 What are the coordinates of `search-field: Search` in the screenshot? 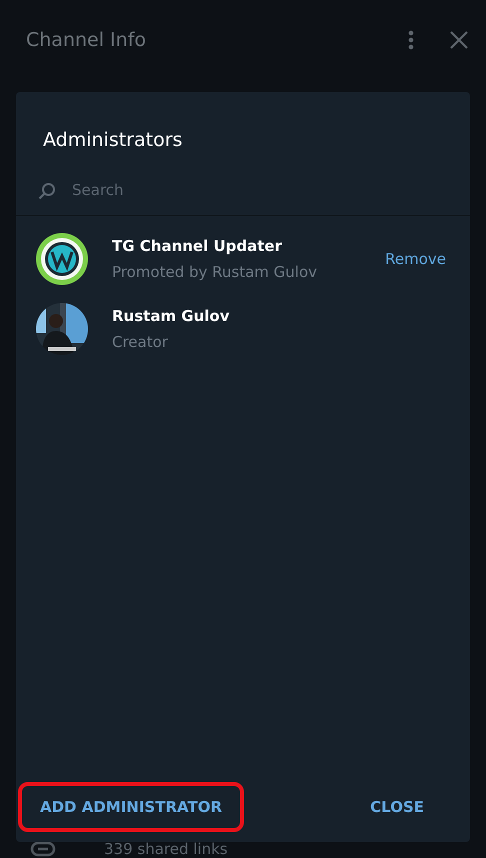 It's located at (260, 190).